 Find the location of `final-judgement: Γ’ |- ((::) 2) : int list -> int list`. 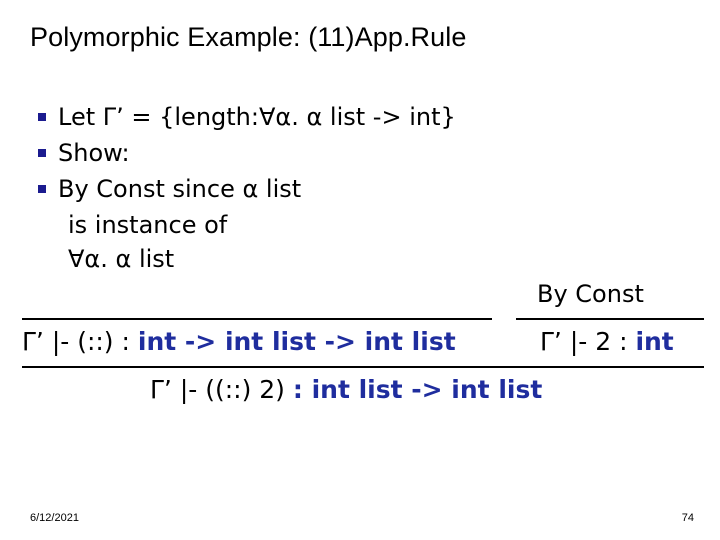

final-judgement: Γ’ |- ((::) 2) : int list -> int list is located at coordinates (346, 390).